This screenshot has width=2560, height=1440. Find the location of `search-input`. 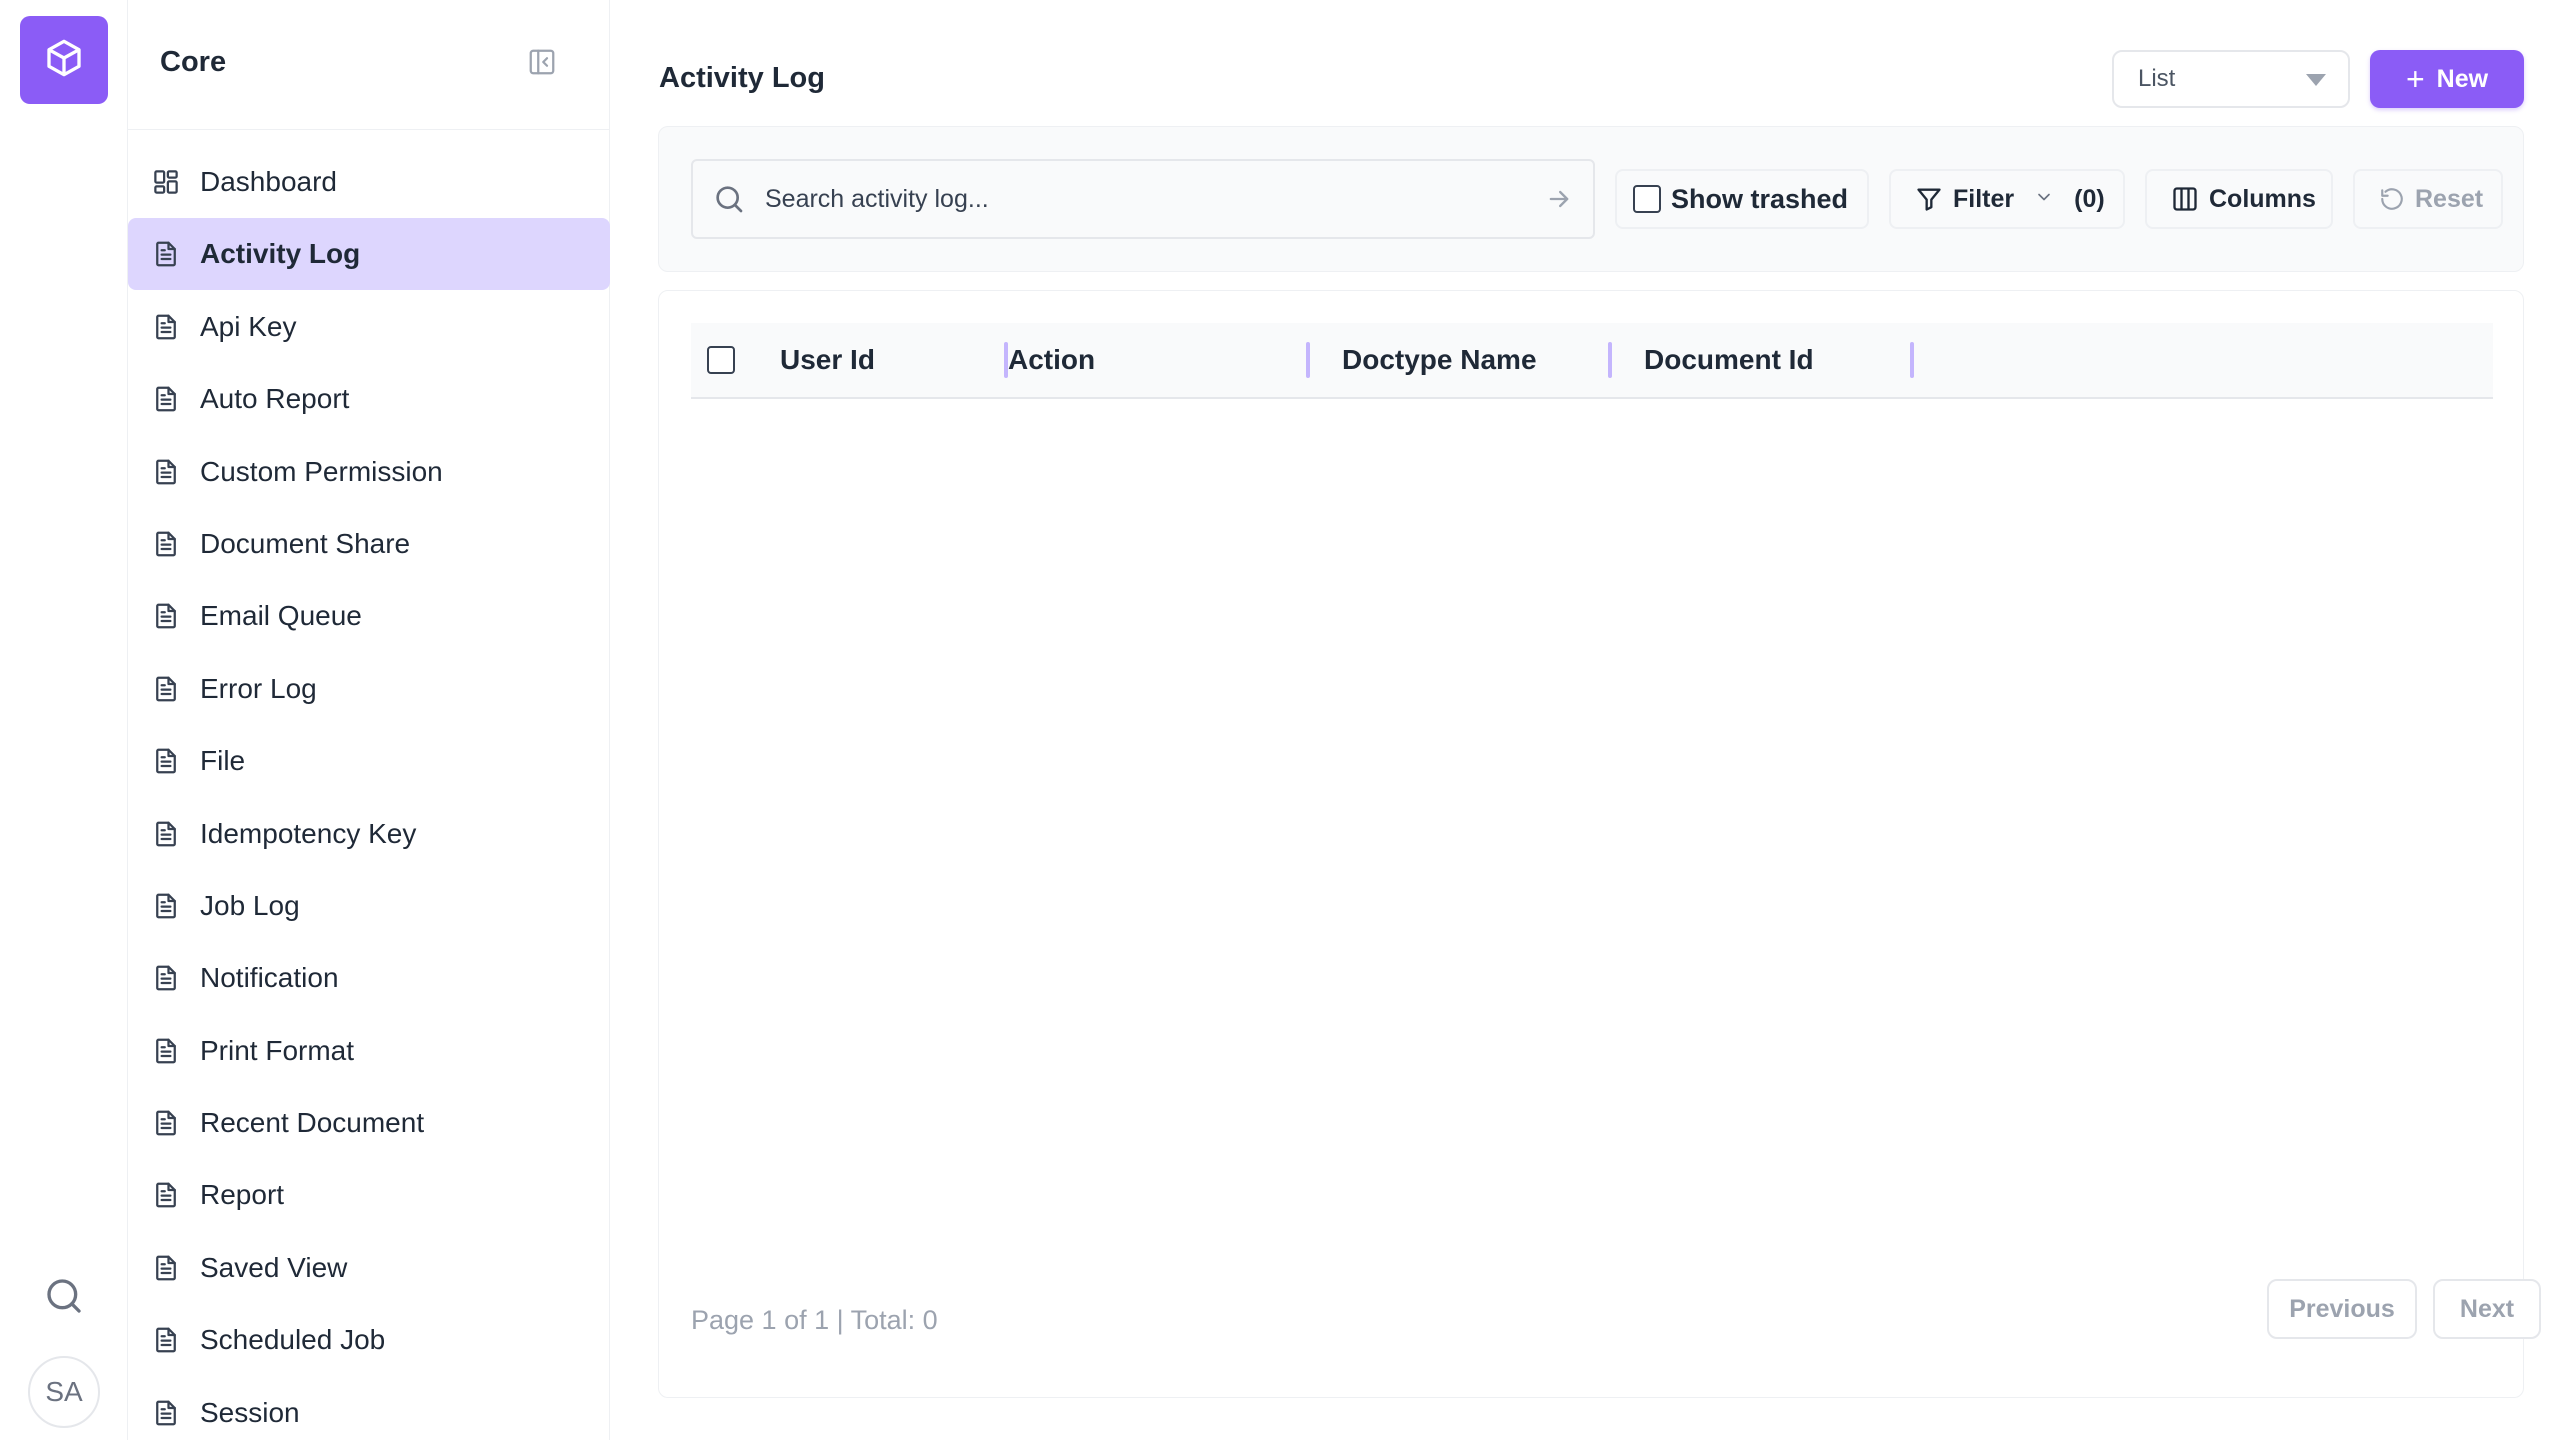

search-input is located at coordinates (1145, 199).